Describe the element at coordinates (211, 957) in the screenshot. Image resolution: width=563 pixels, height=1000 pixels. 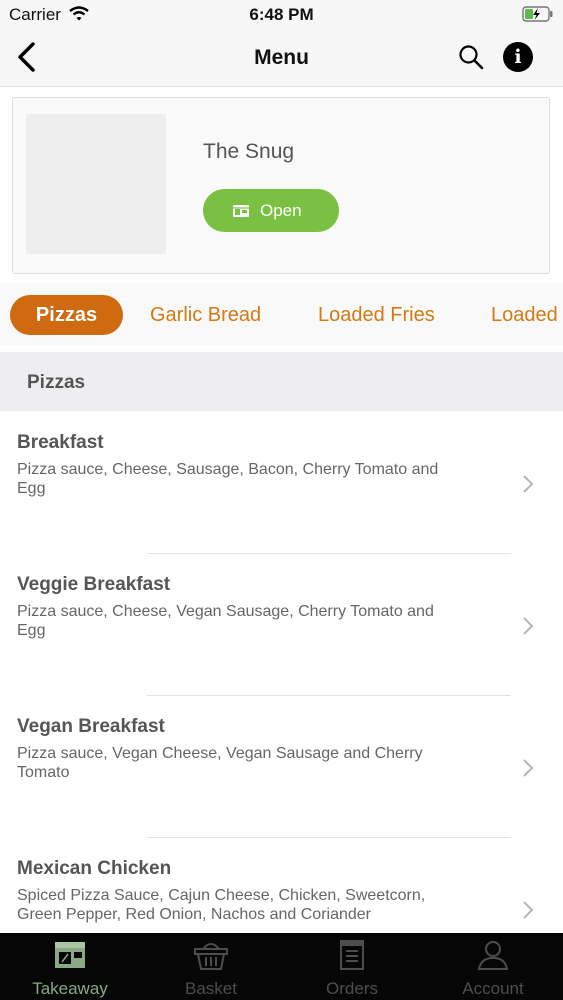
I see `basket-icon` at that location.